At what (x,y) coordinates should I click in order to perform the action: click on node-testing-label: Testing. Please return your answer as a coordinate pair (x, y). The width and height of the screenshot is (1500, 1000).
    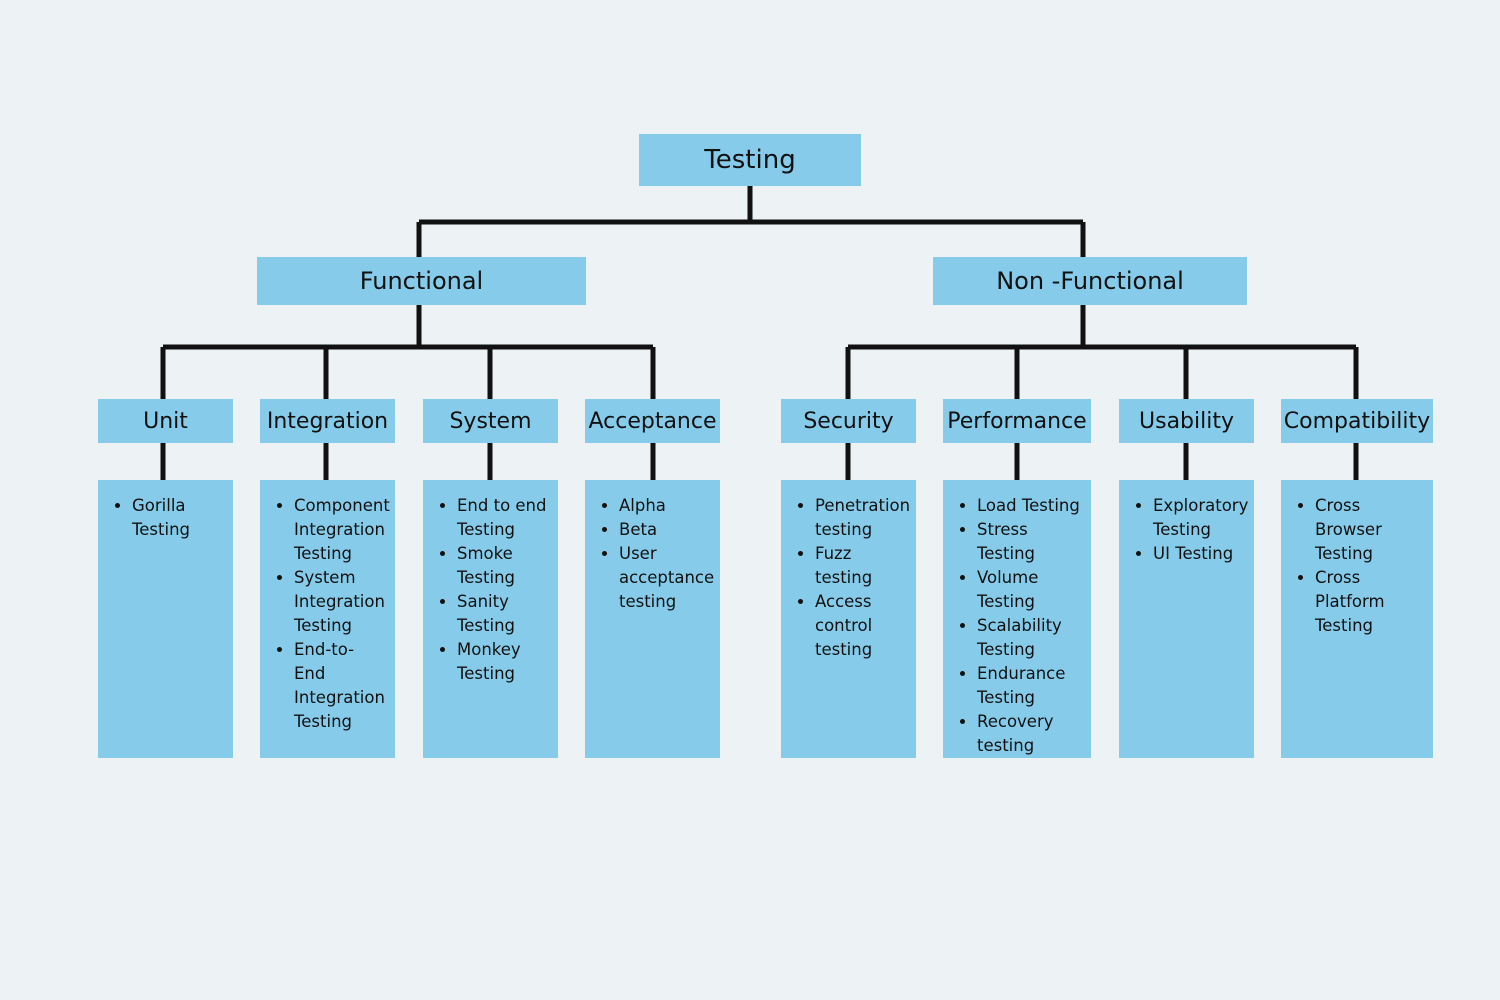
    Looking at the image, I should click on (750, 160).